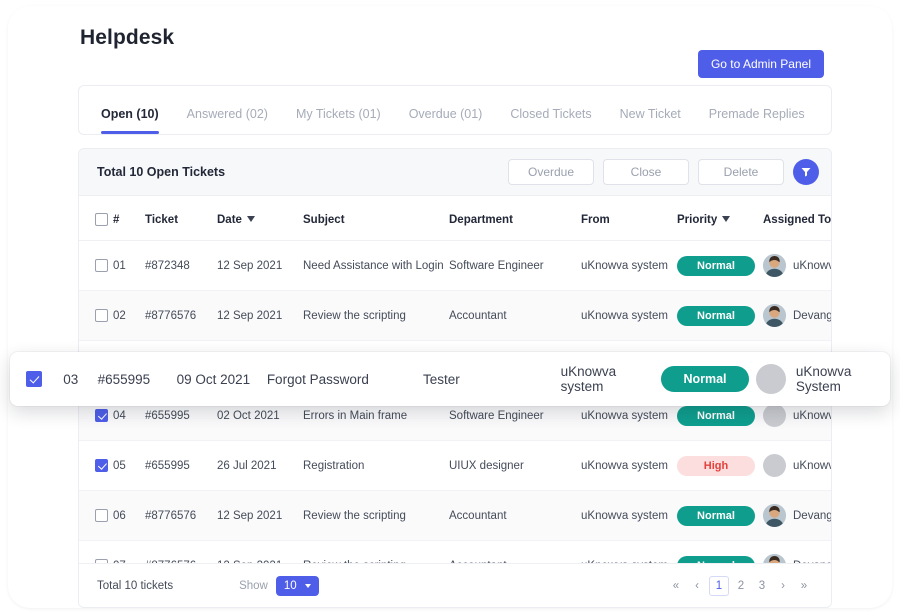 This screenshot has height=614, width=900. Describe the element at coordinates (345, 379) in the screenshot. I see `overlay-row-subject: Forgot Password` at that location.